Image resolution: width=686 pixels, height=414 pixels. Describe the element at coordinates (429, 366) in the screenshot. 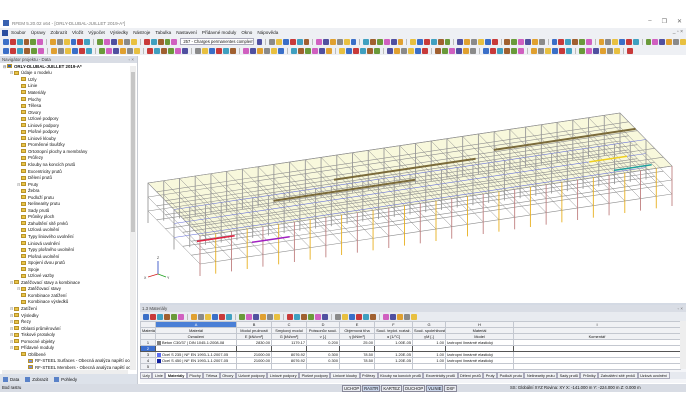

I see `cell-gm` at that location.